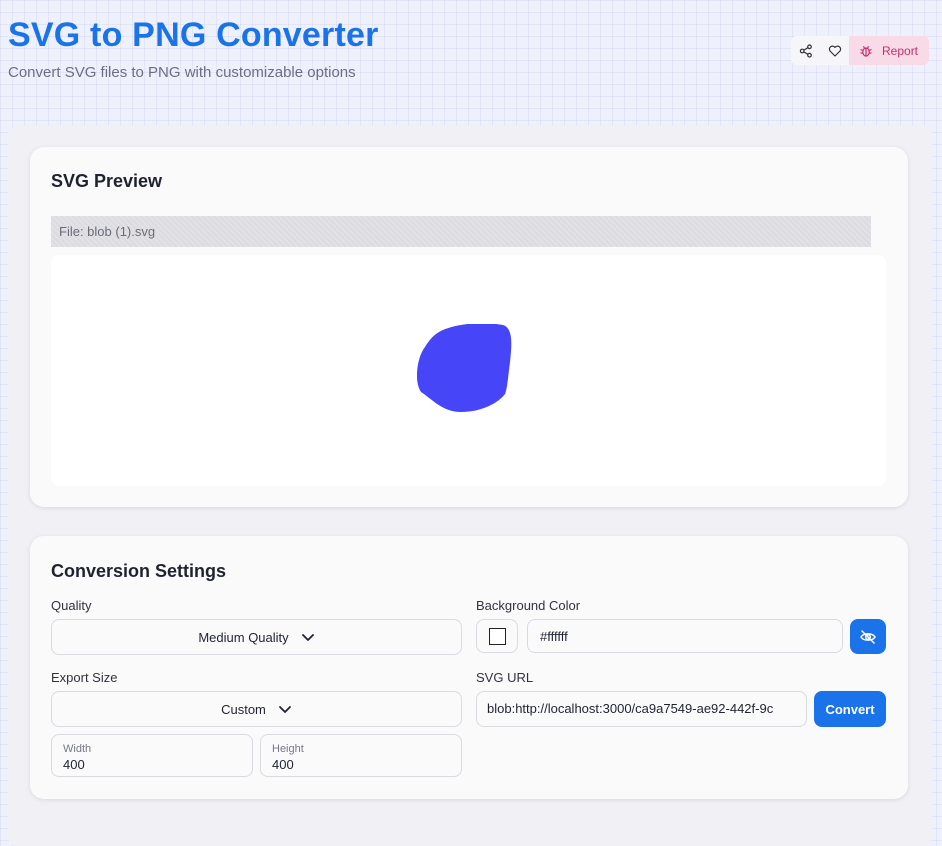 The width and height of the screenshot is (942, 846). I want to click on share-button, so click(805, 50).